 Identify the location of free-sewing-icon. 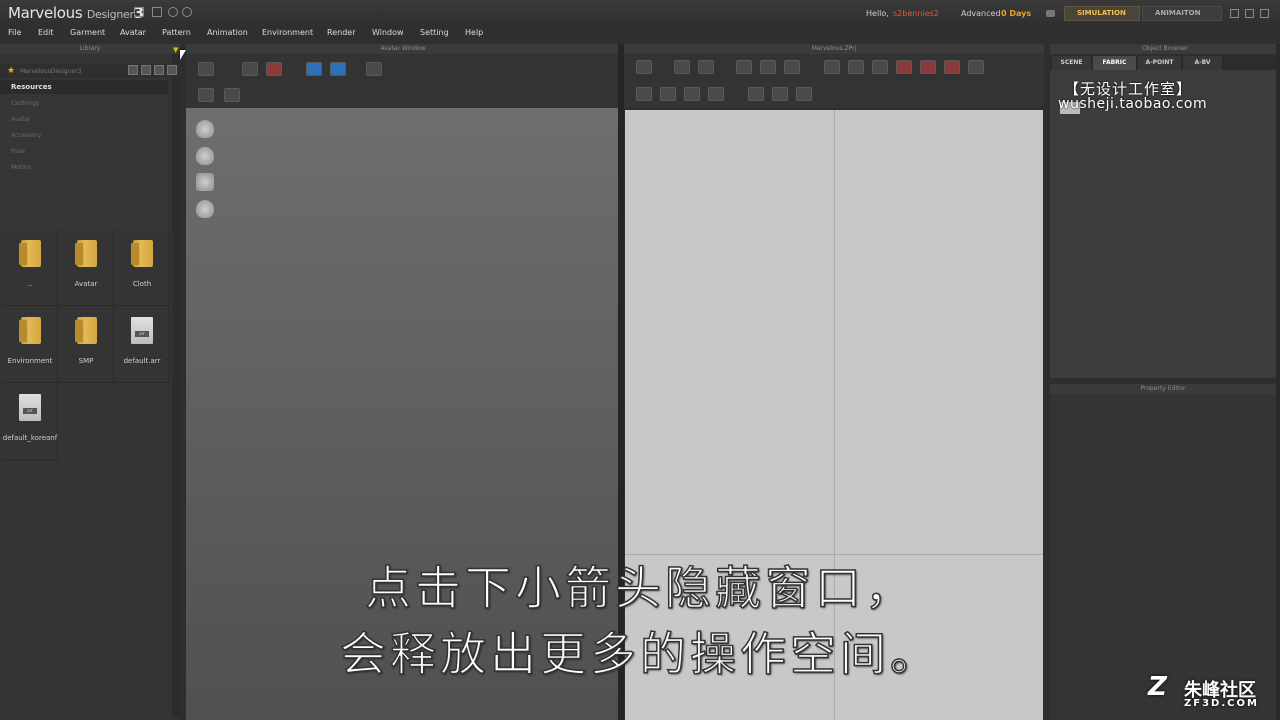
(668, 94).